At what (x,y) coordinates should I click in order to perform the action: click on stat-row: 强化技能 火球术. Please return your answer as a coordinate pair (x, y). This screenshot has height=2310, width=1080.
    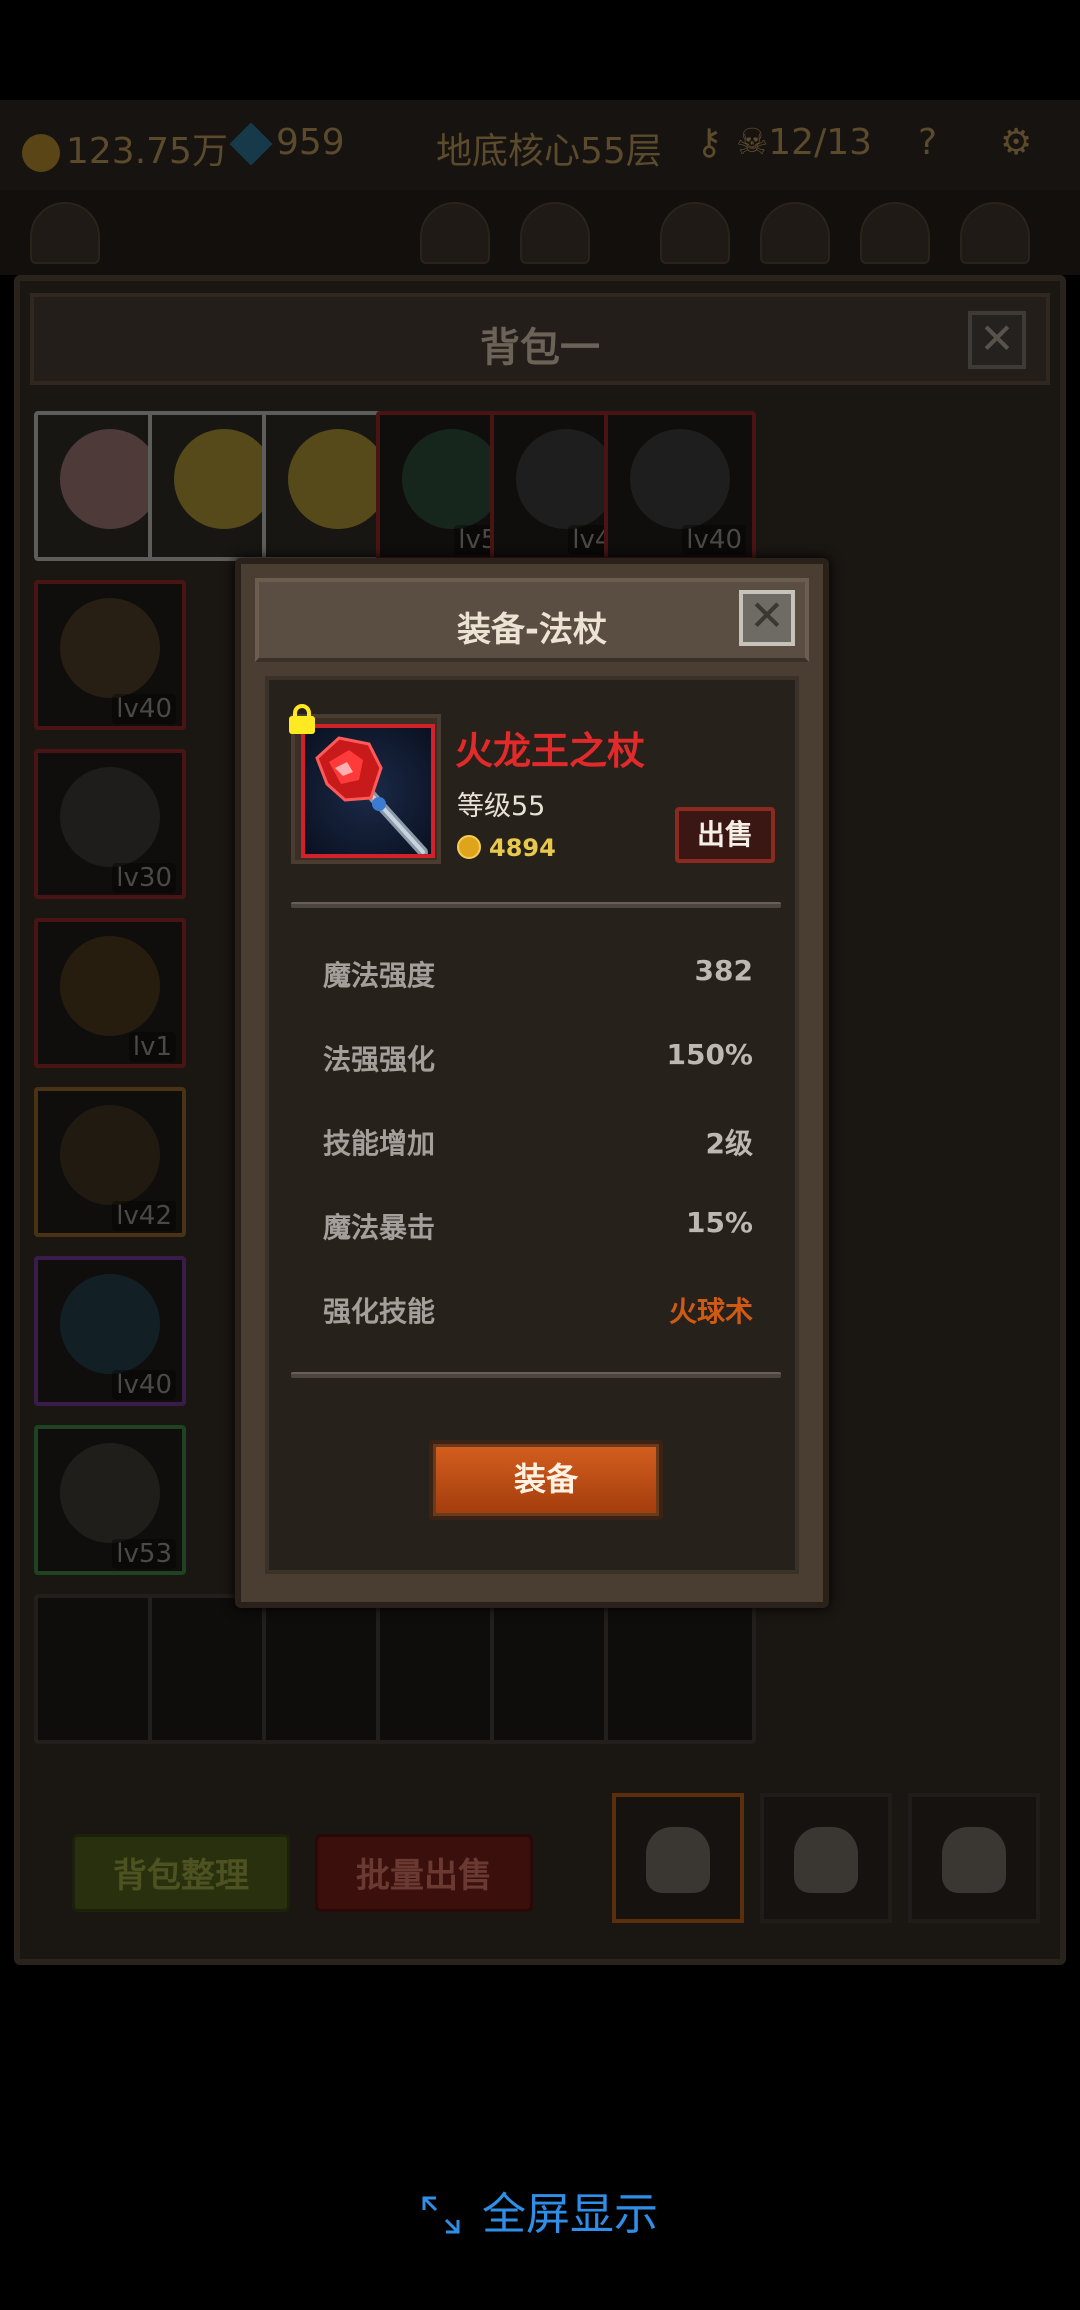
    Looking at the image, I should click on (538, 1312).